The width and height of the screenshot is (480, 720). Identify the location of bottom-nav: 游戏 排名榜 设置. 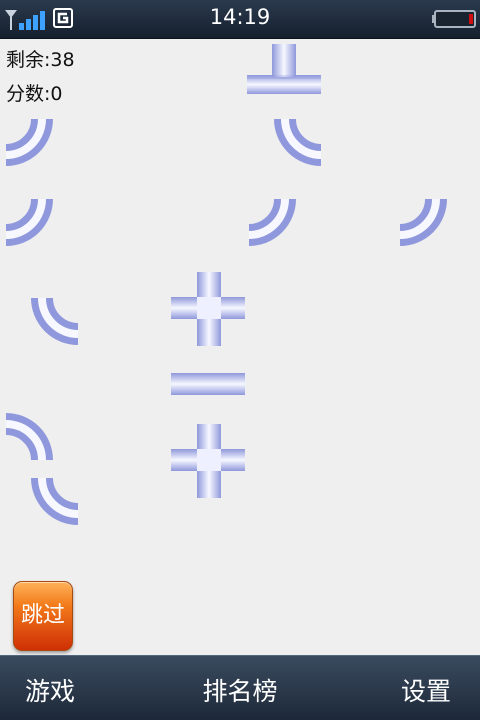
(240, 687).